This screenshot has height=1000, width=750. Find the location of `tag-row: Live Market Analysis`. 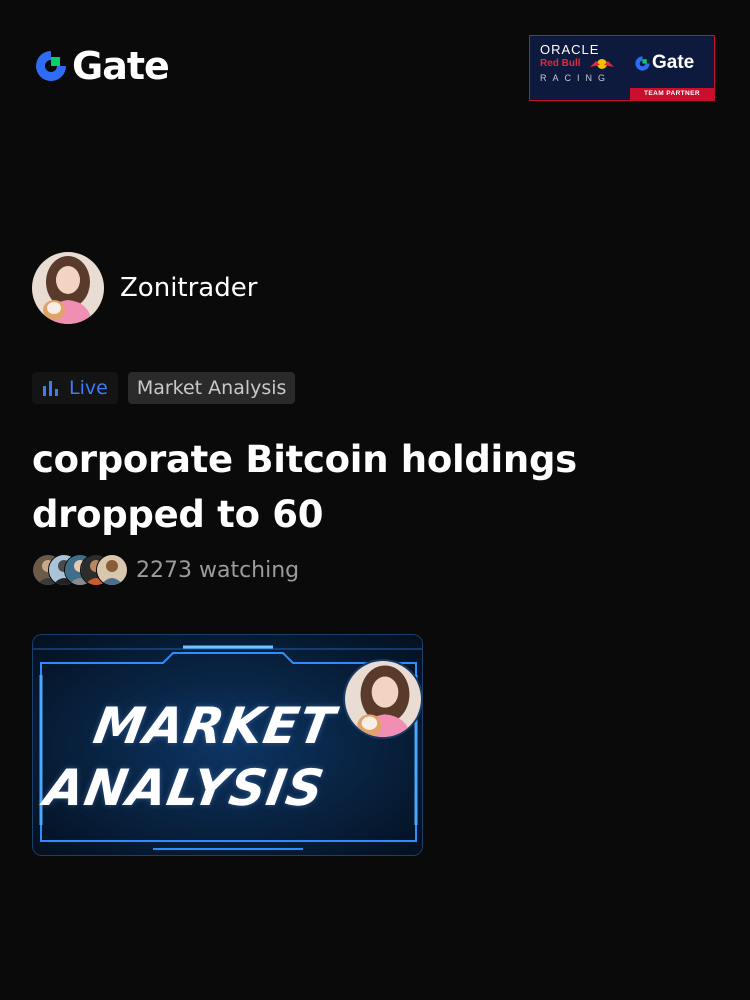

tag-row: Live Market Analysis is located at coordinates (164, 388).